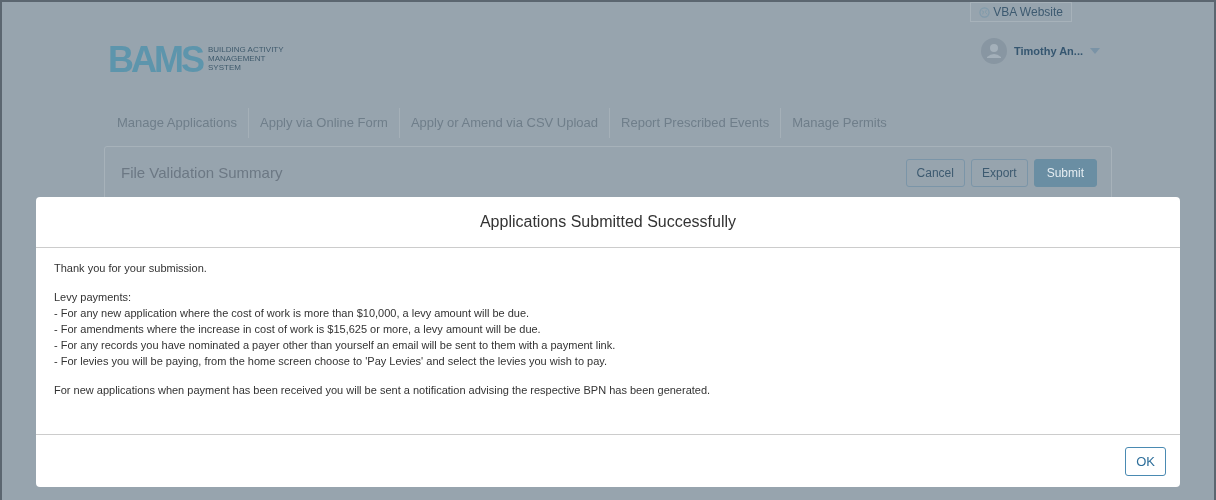  What do you see at coordinates (292, 313) in the screenshot?
I see `dialog-text: - For any new application where the cost of work is more than $10,000, a levy amount will be due.` at bounding box center [292, 313].